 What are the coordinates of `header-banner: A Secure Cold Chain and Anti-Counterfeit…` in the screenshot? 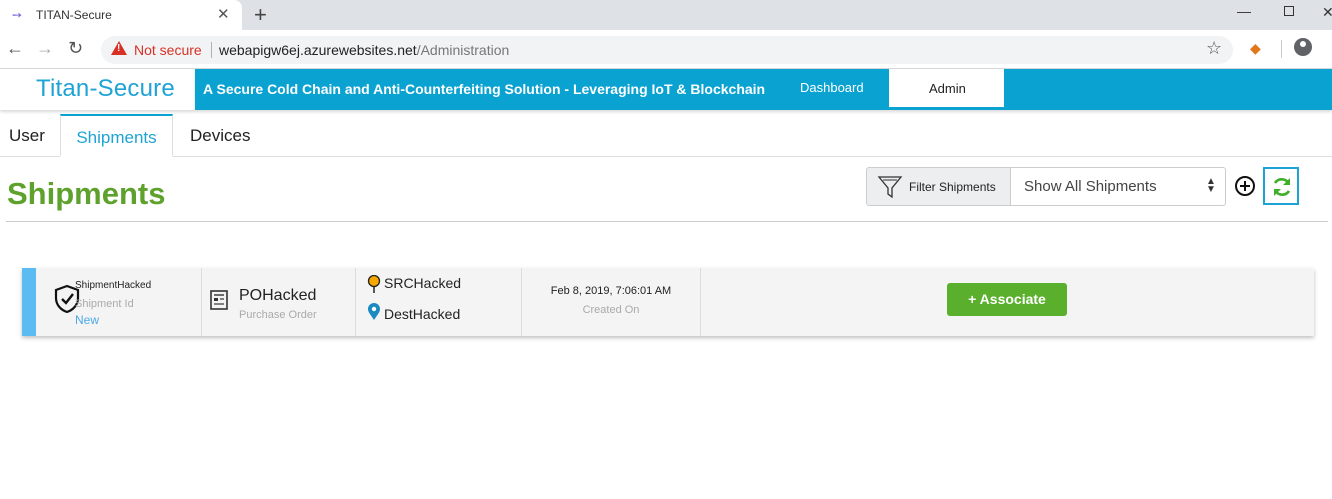 It's located at (763, 89).